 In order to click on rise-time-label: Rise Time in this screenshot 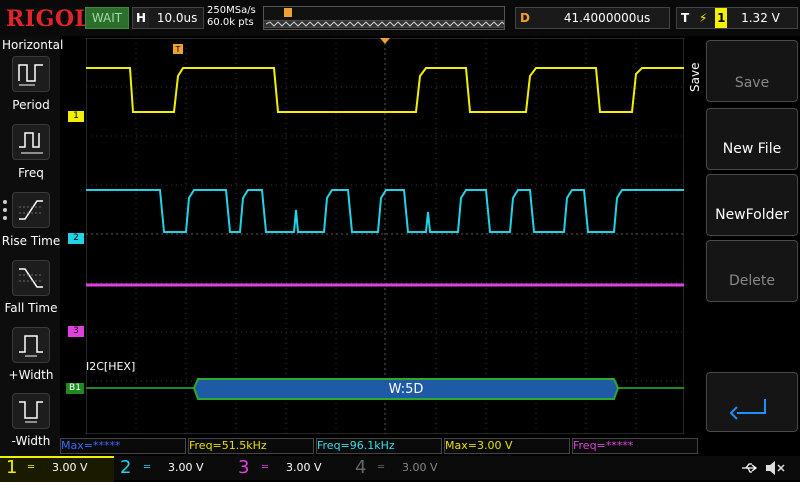, I will do `click(31, 241)`.